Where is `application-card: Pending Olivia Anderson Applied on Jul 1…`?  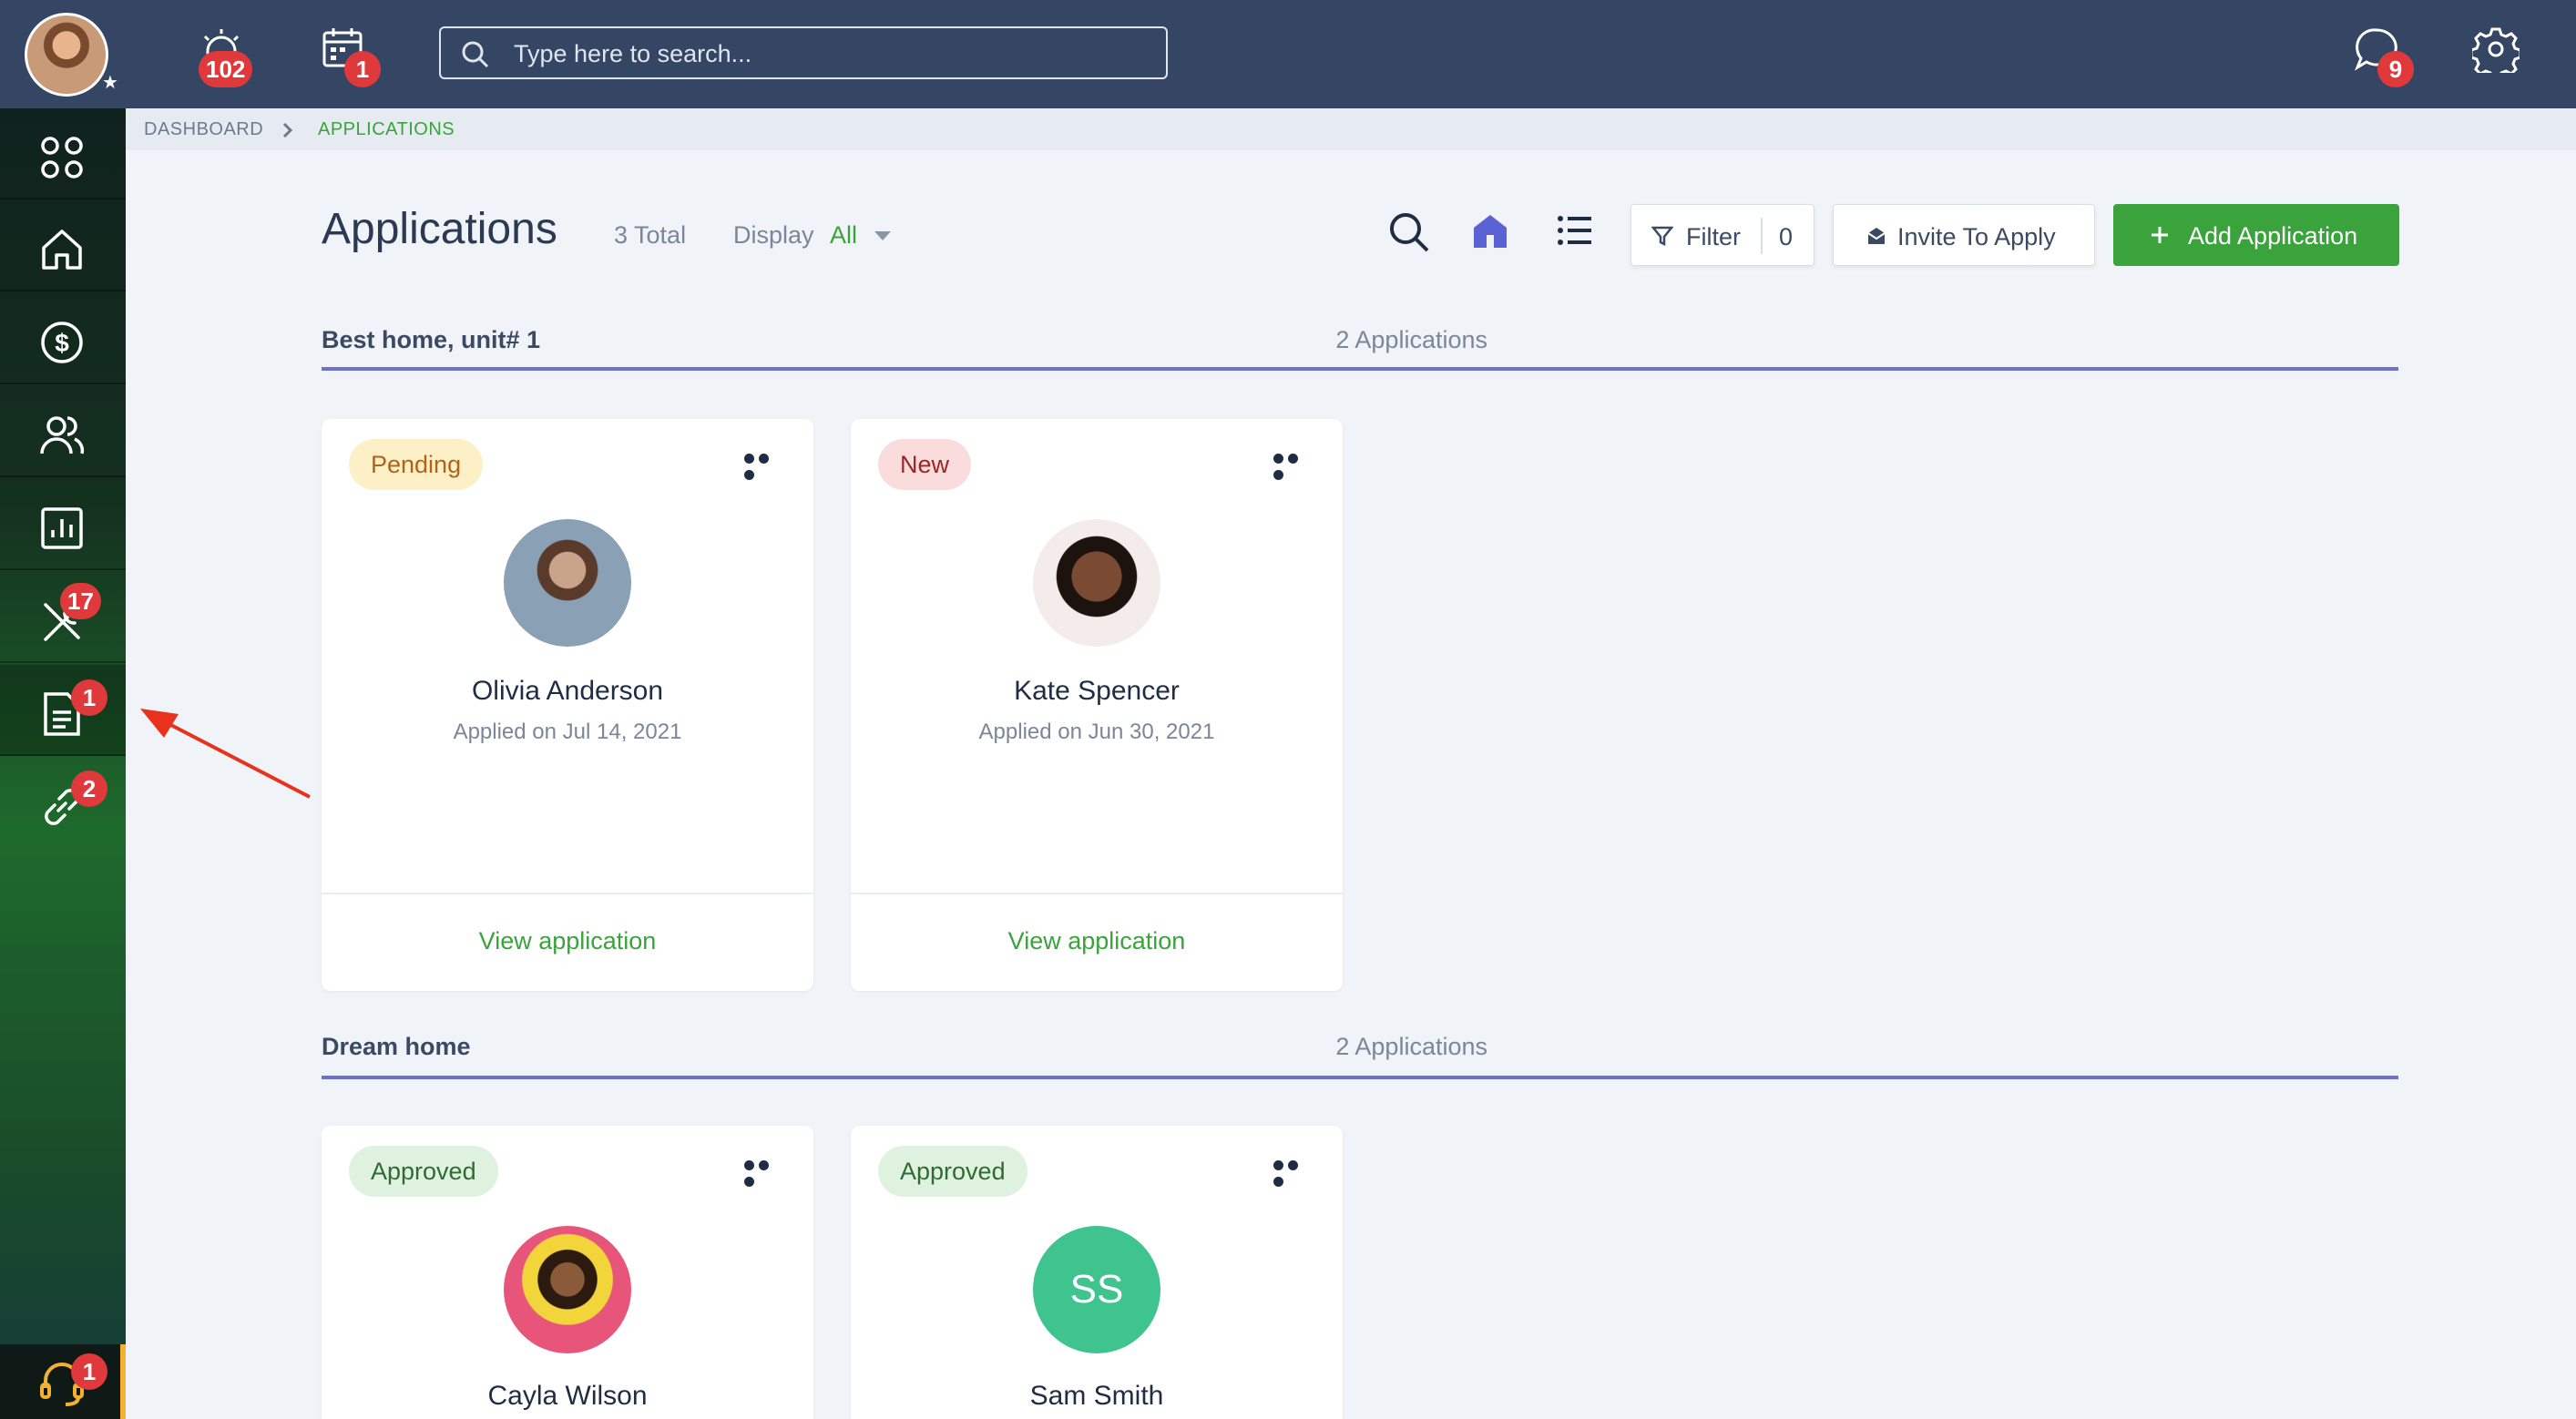
application-card: Pending Olivia Anderson Applied on Jul 1… is located at coordinates (567, 705).